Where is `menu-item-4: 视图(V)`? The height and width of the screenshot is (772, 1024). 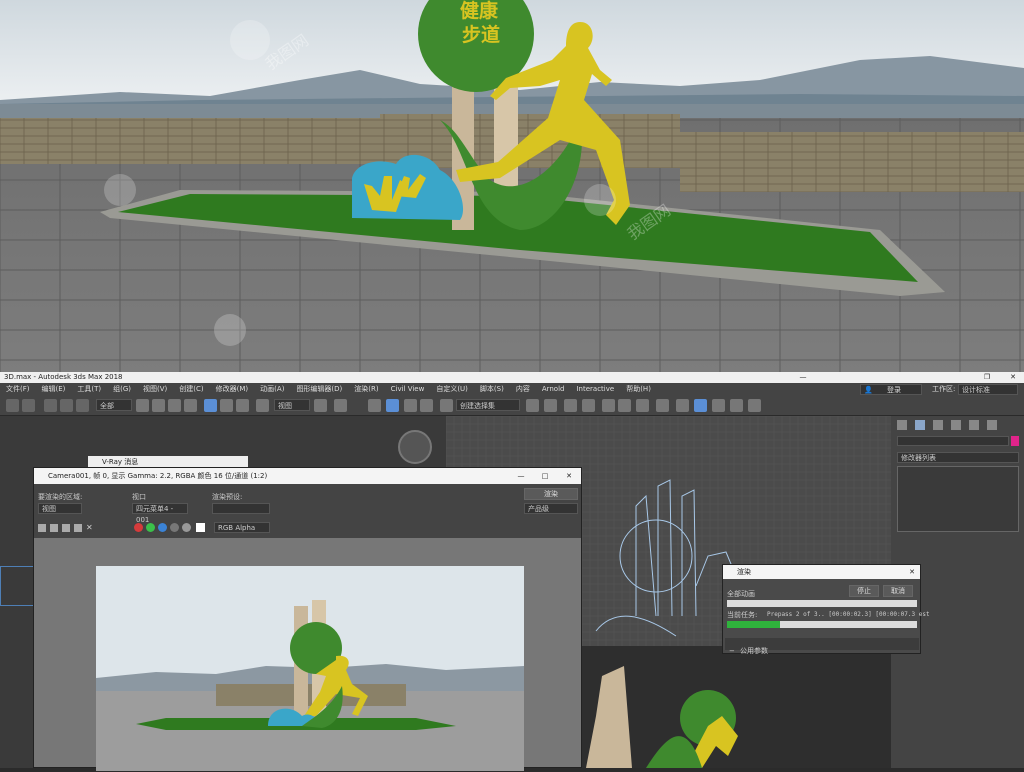 menu-item-4: 视图(V) is located at coordinates (155, 389).